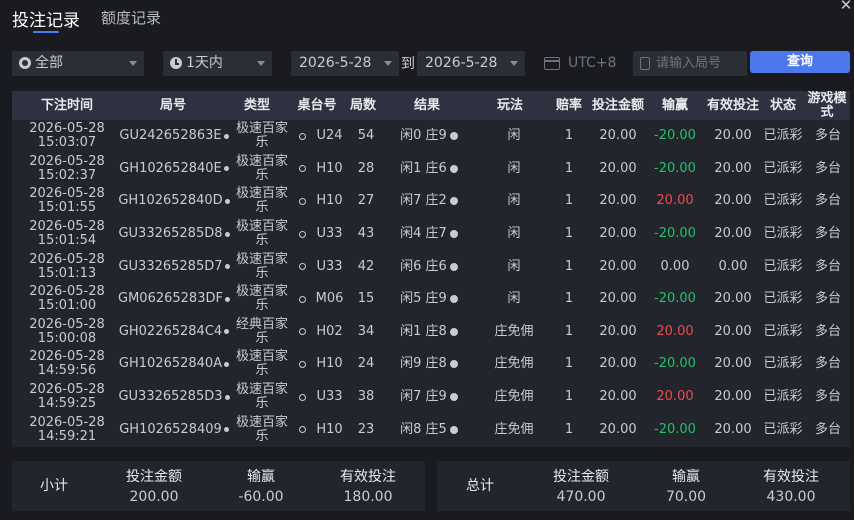 This screenshot has height=520, width=854. What do you see at coordinates (321, 397) in the screenshot?
I see `cell-table: U33` at bounding box center [321, 397].